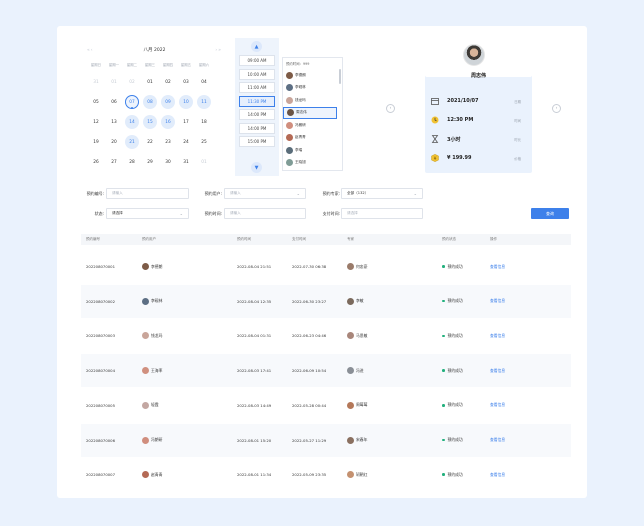 This screenshot has width=644, height=526. I want to click on table-header-cell: 操作, so click(493, 239).